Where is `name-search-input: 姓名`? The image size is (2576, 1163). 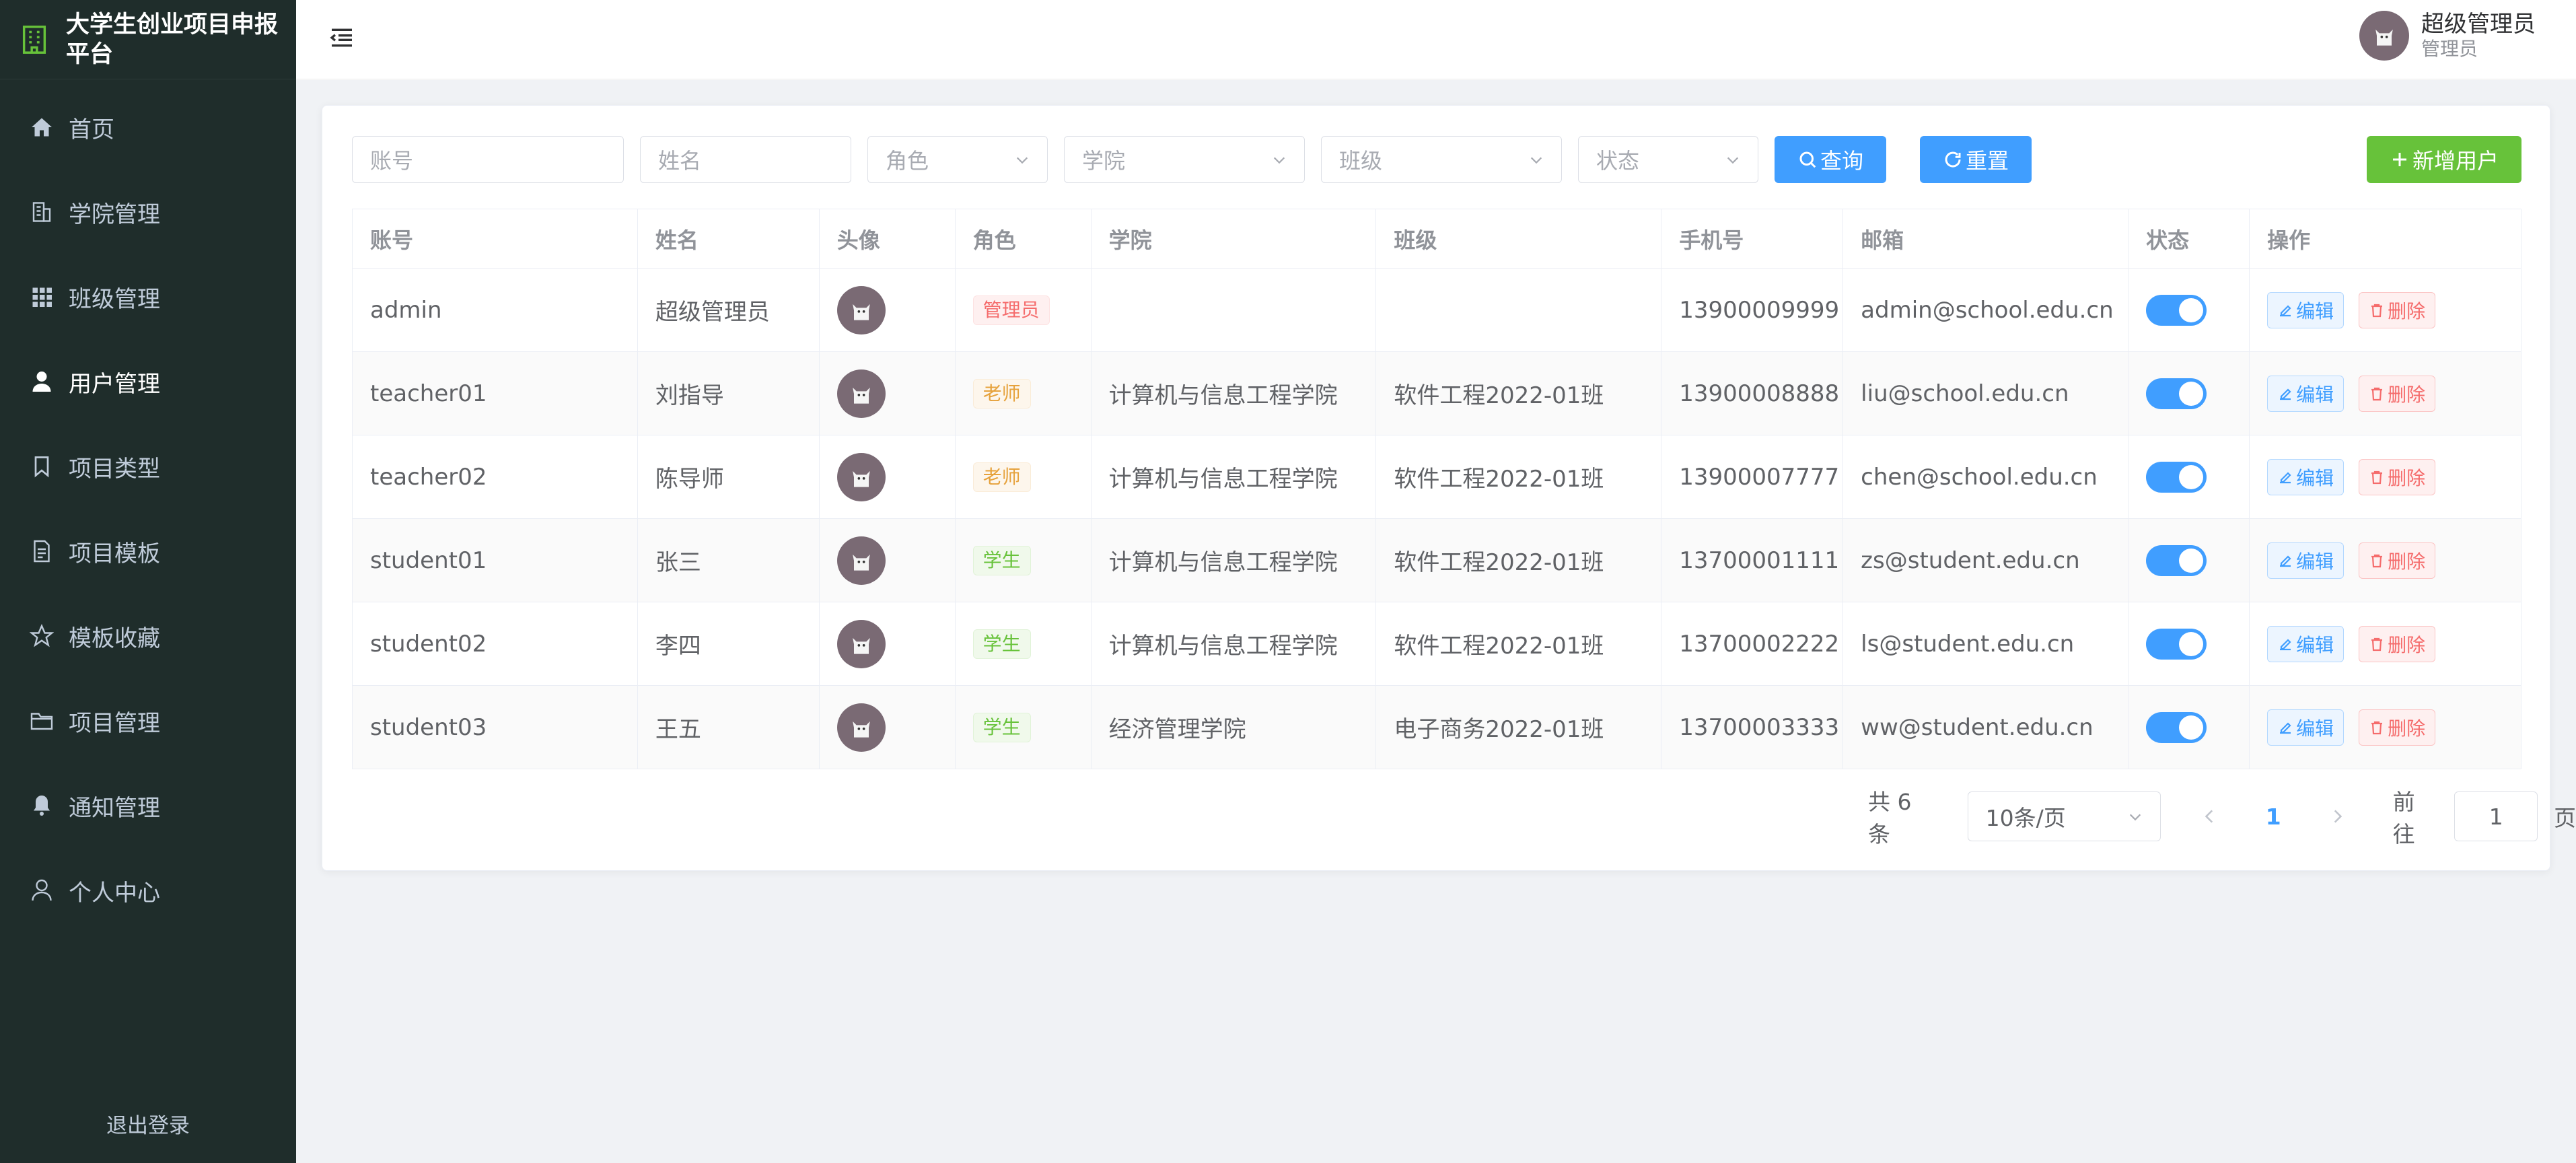
name-search-input: 姓名 is located at coordinates (745, 160).